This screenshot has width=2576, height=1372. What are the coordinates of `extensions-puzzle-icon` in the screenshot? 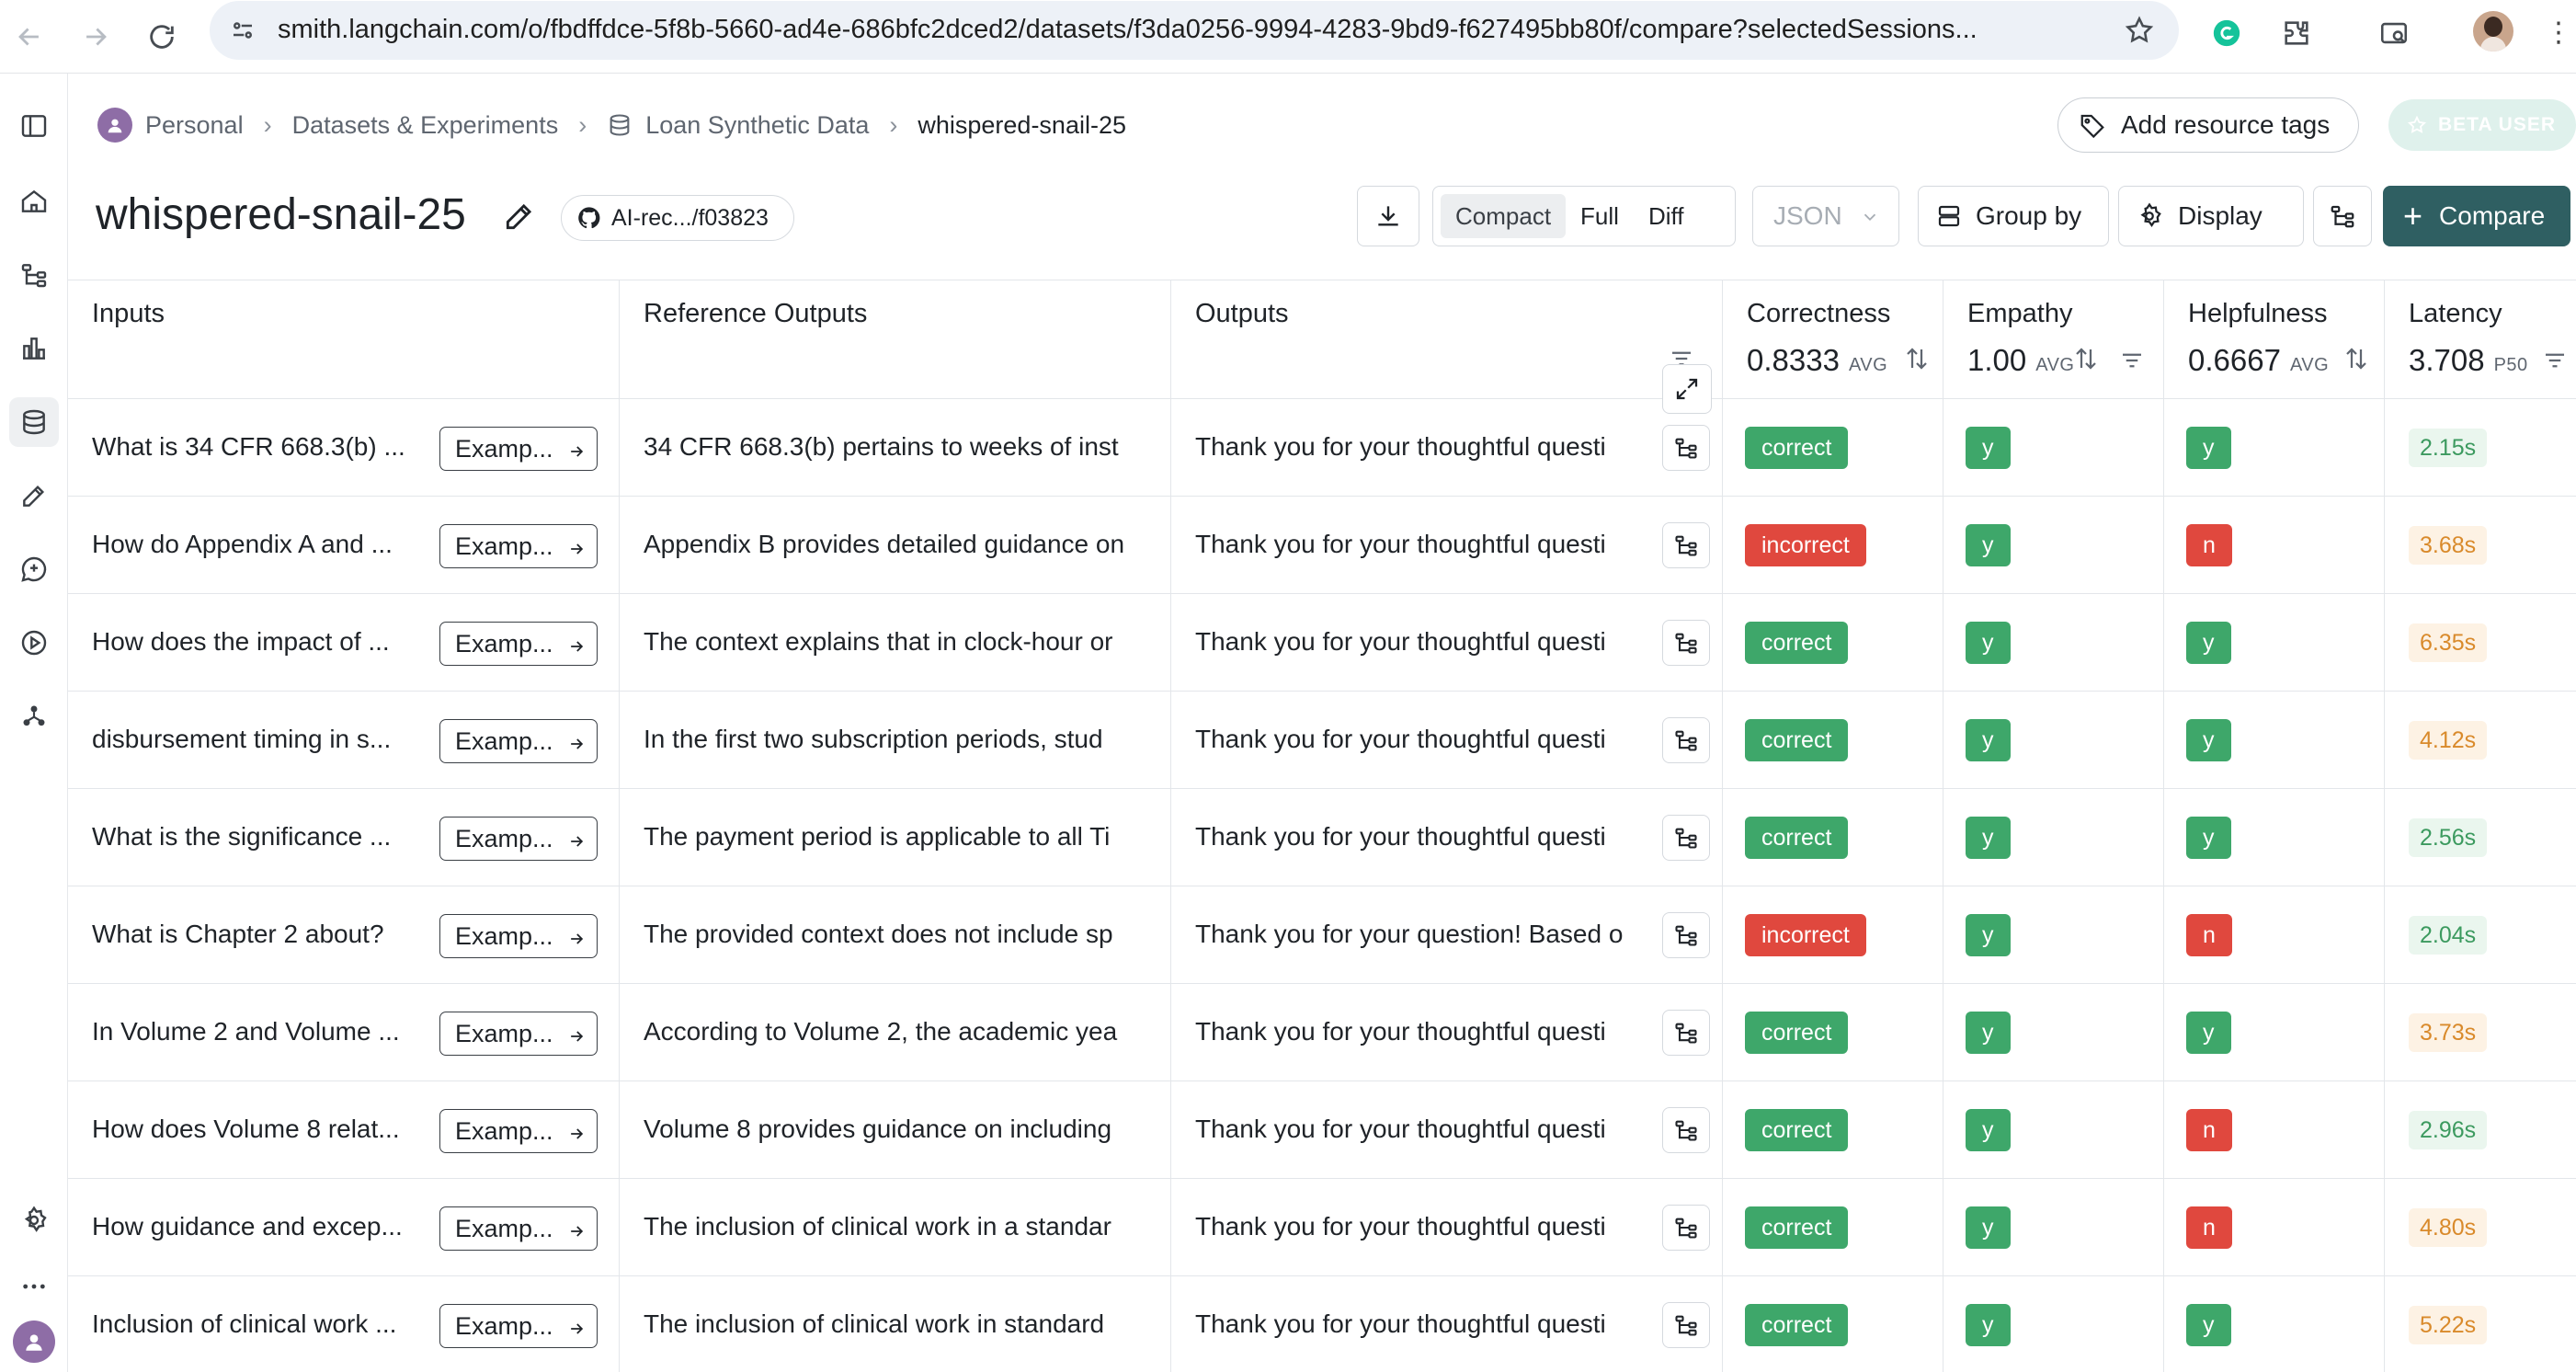 It's located at (2296, 33).